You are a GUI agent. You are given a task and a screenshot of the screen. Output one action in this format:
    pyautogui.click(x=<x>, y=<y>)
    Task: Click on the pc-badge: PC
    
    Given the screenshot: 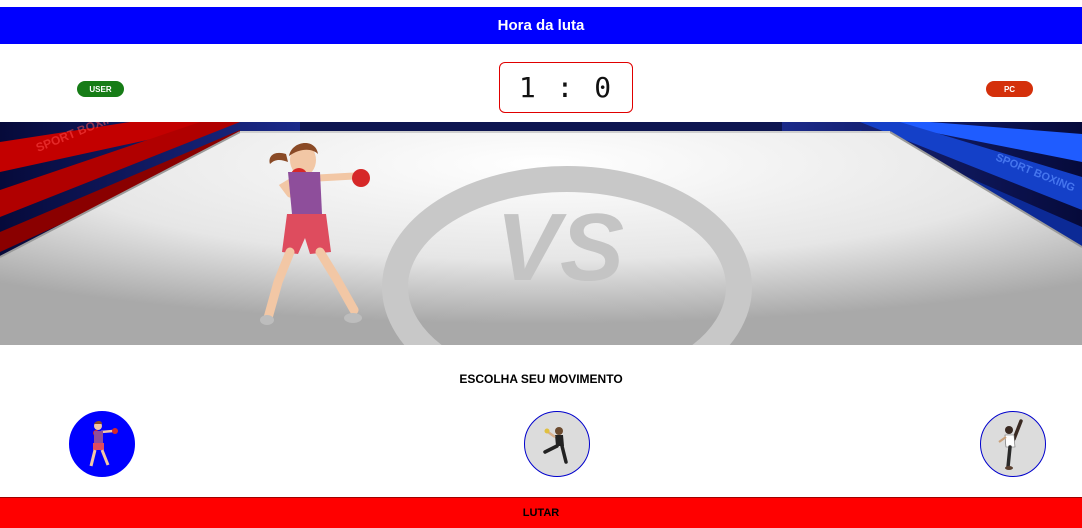 What is the action you would take?
    pyautogui.click(x=1009, y=89)
    